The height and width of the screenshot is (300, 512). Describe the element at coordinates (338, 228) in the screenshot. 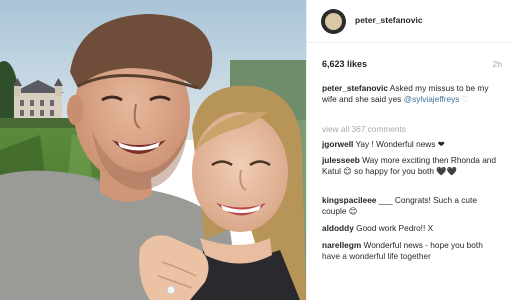

I see `comment-username: aldoddy` at that location.